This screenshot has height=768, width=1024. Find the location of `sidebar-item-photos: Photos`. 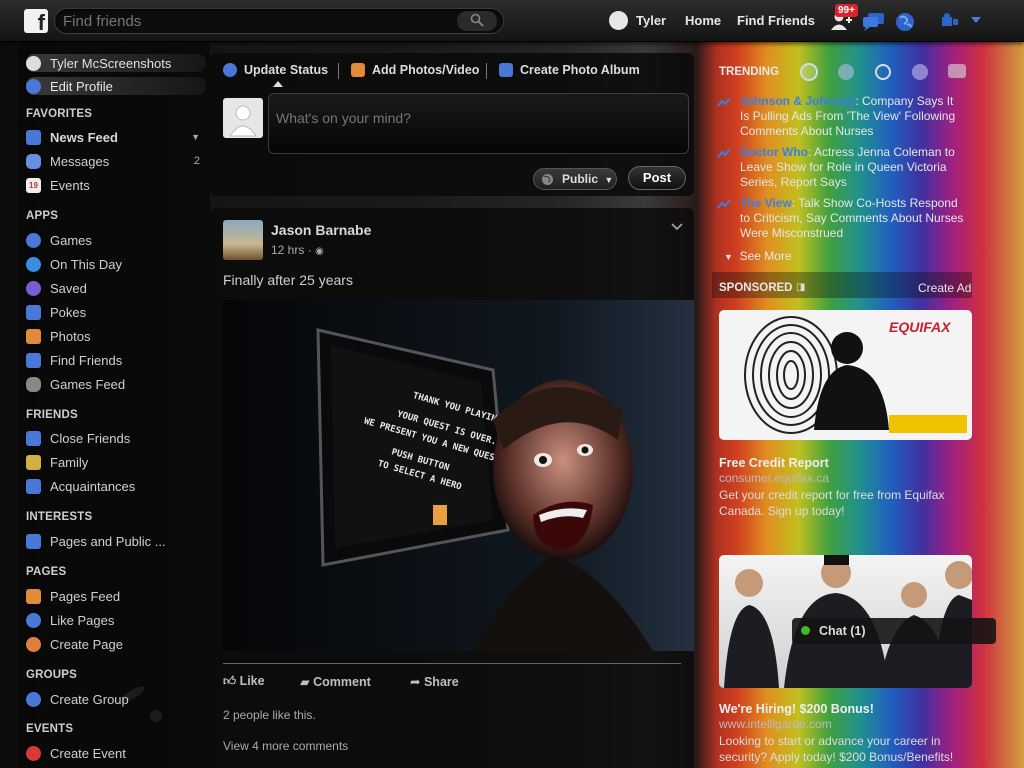

sidebar-item-photos: Photos is located at coordinates (116, 336).